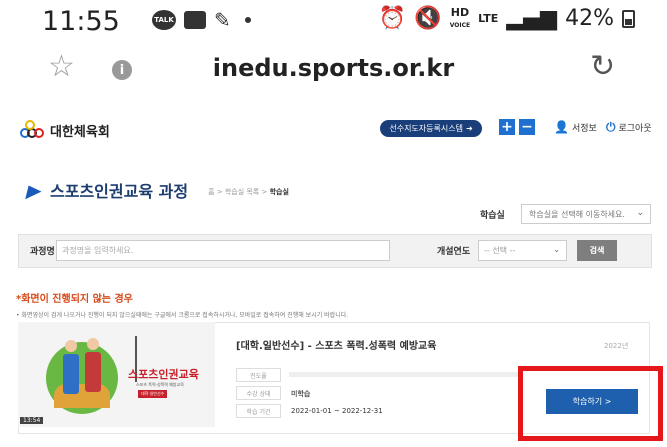  Describe the element at coordinates (247, 20) in the screenshot. I see `dot-icon` at that location.